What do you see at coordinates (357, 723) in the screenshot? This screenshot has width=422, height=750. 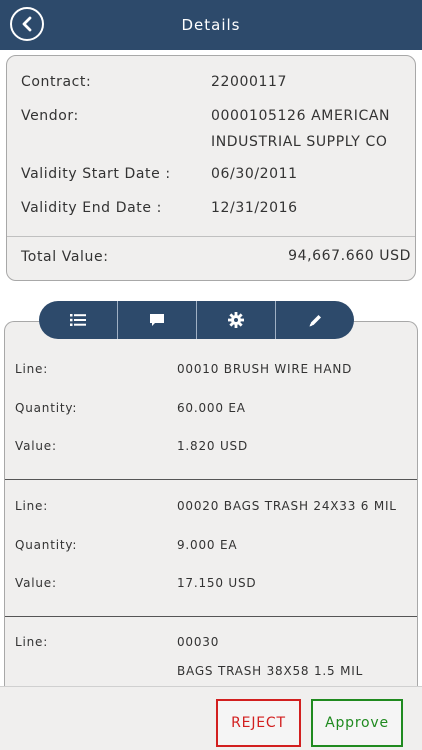 I see `approve-button: Approve` at bounding box center [357, 723].